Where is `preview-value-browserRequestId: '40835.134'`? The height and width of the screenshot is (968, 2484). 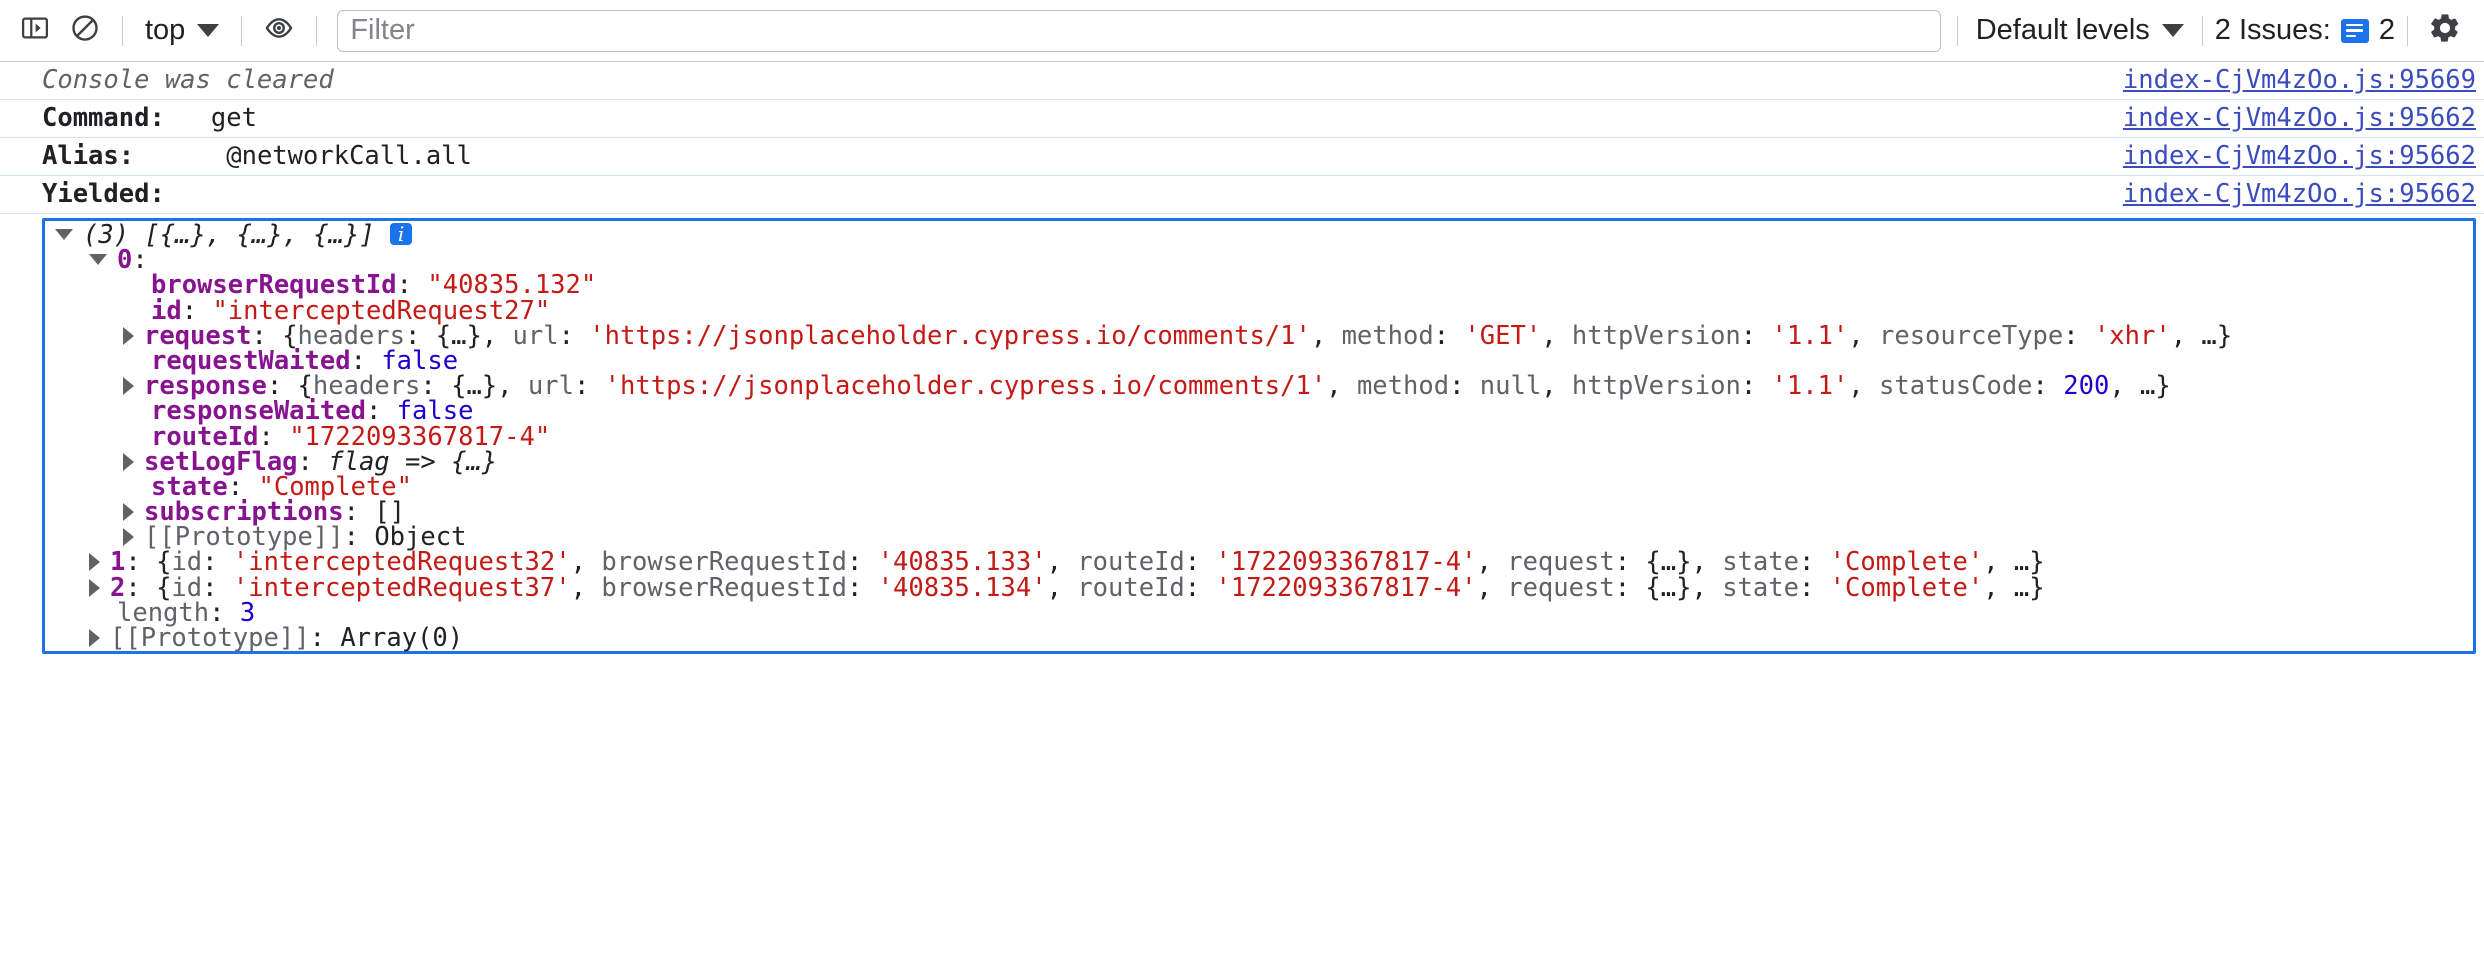 preview-value-browserRequestId: '40835.134' is located at coordinates (962, 587).